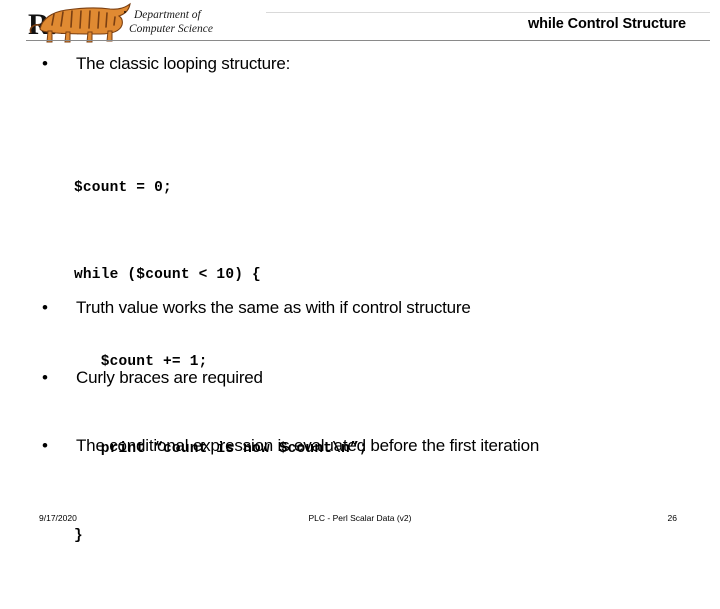 Image resolution: width=720 pixels, height=609 pixels. Describe the element at coordinates (356, 64) in the screenshot. I see `bullet-item: • The classic looping structure:` at that location.